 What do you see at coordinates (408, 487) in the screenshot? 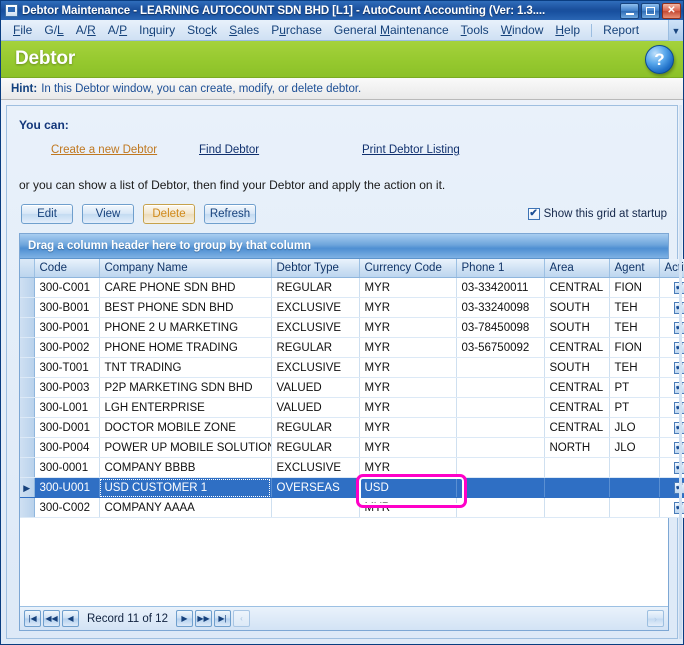
I see `cell-currency-code: USD` at bounding box center [408, 487].